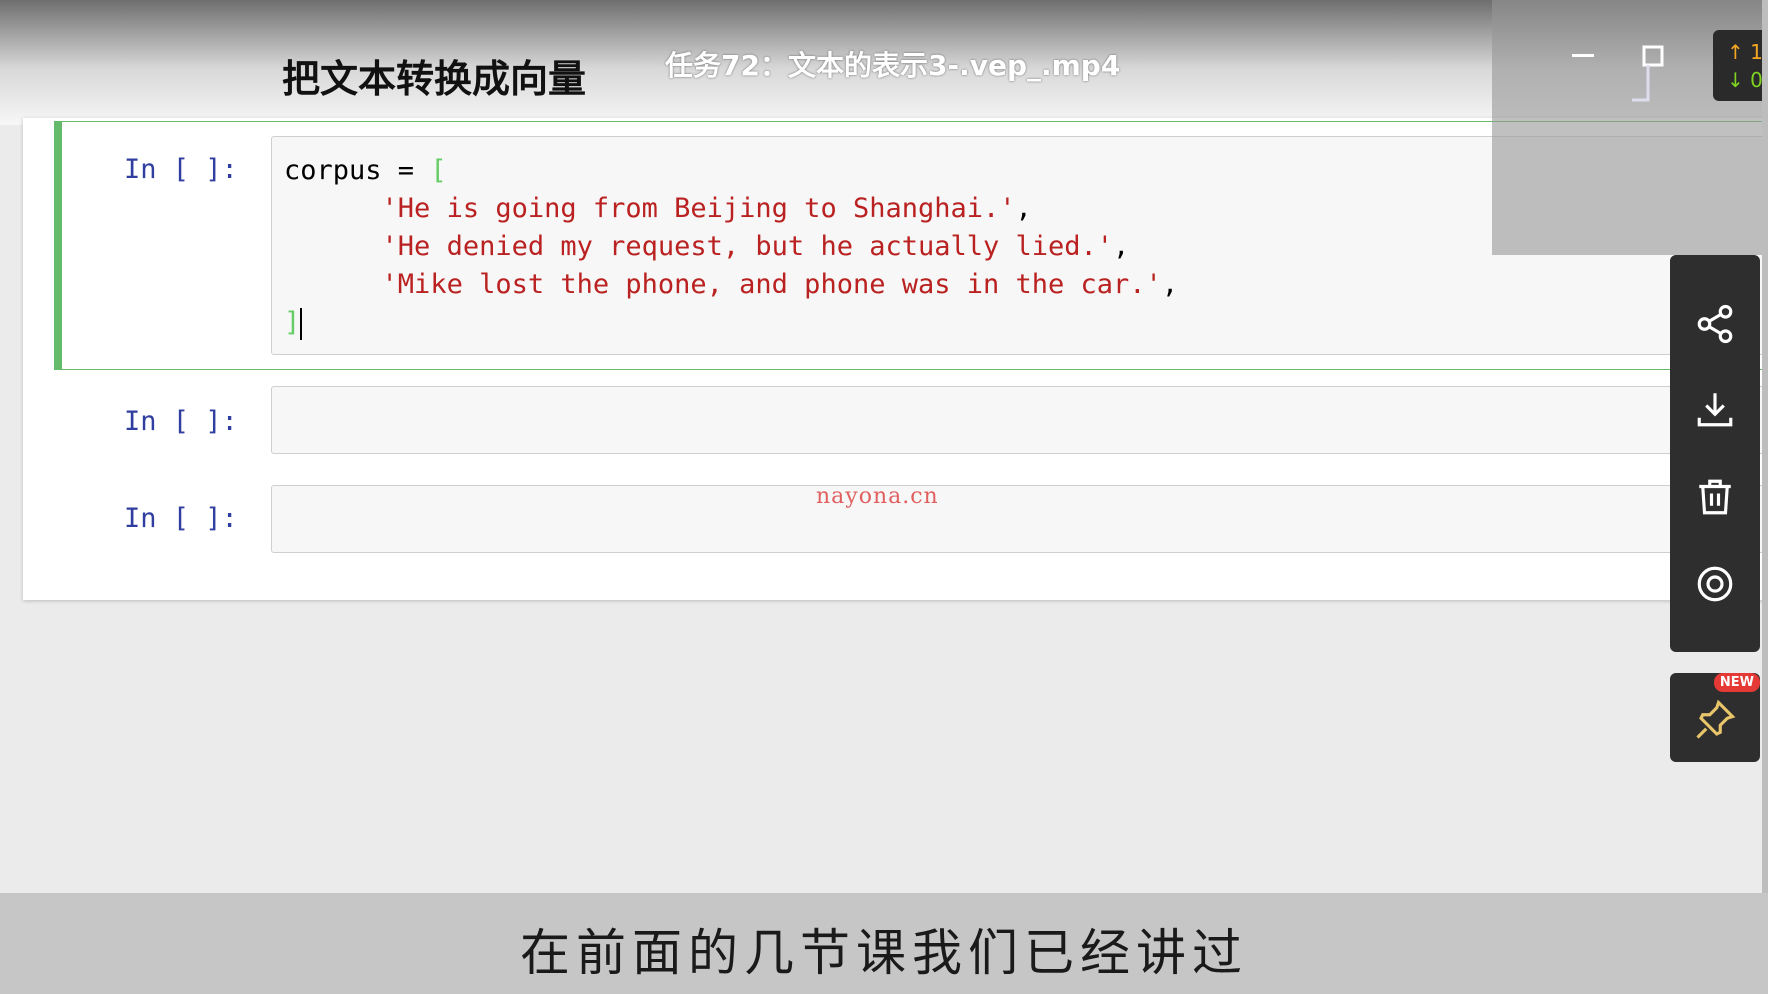  I want to click on network-speed-badge: ↑ 1. ↓ 0., so click(1740, 65).